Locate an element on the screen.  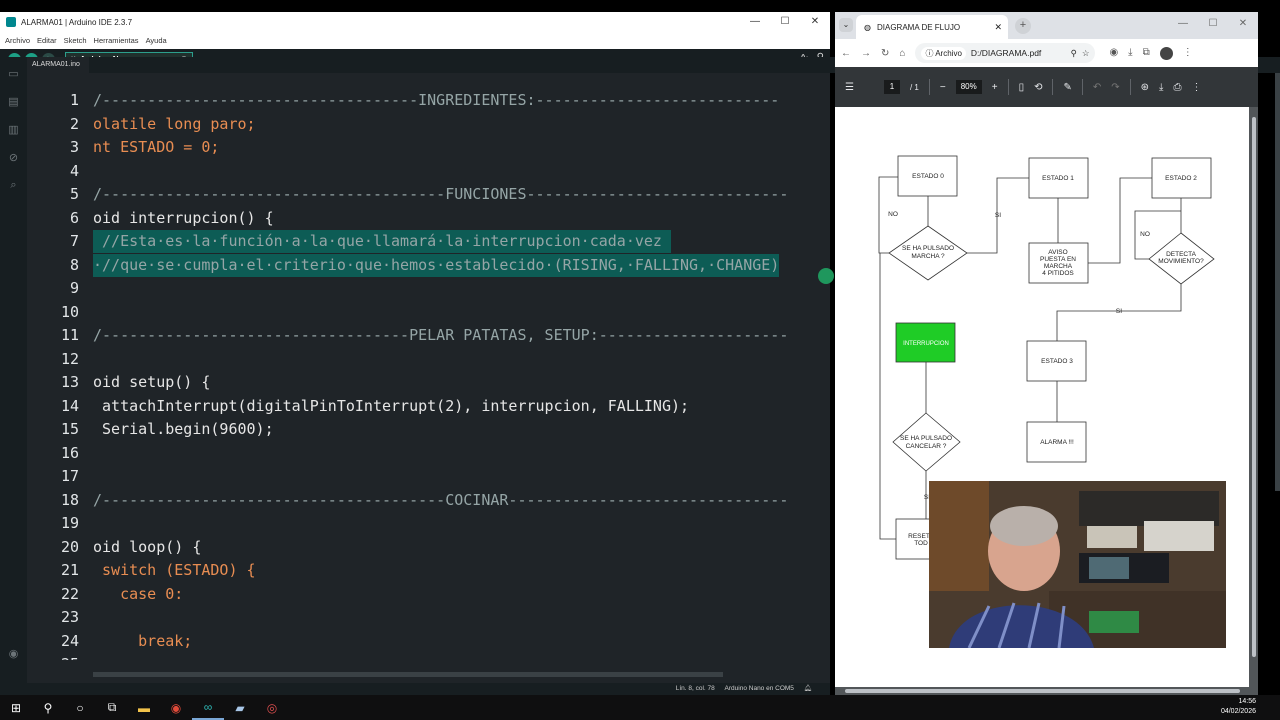
code-line: 3 nt ESTADO = 0; is located at coordinates (428, 147).